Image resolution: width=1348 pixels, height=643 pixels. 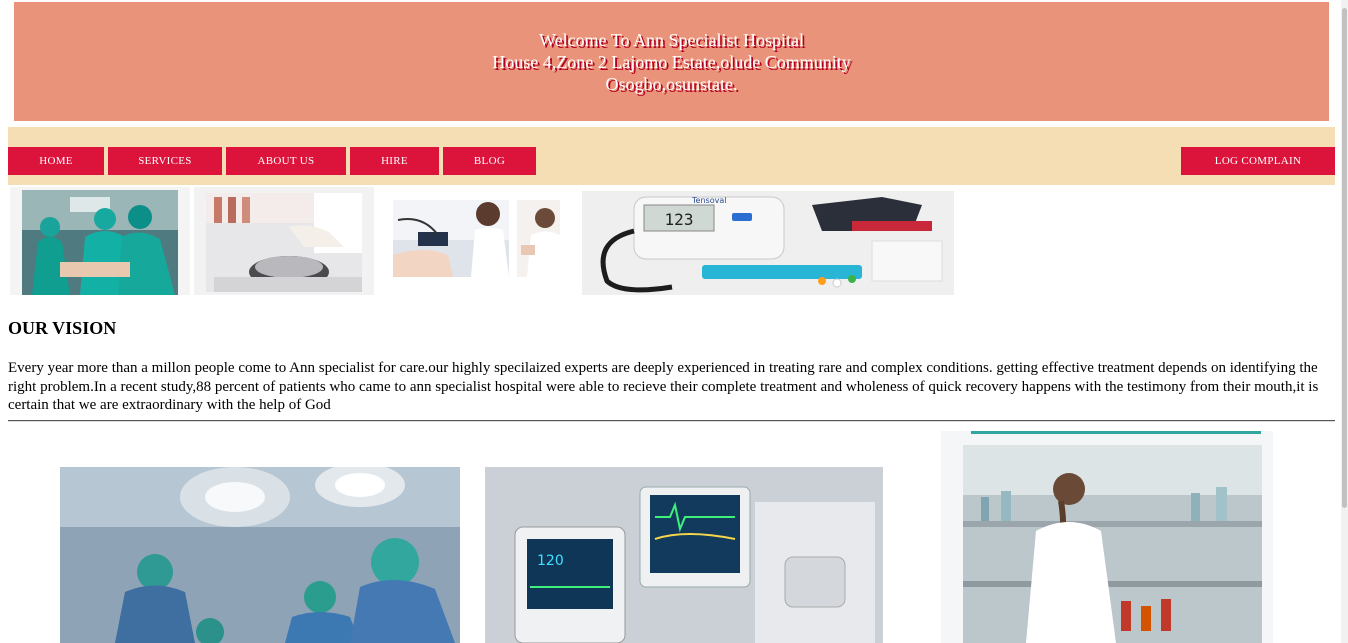 What do you see at coordinates (671, 421) in the screenshot?
I see `section-divider` at bounding box center [671, 421].